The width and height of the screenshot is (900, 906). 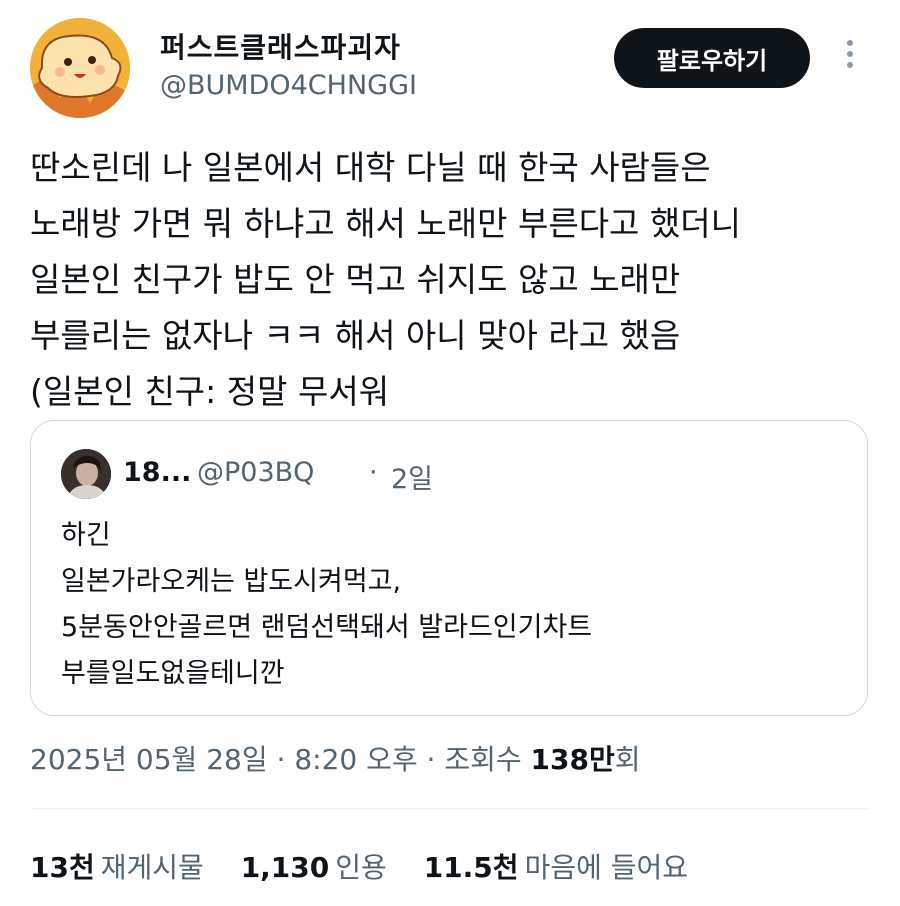 What do you see at coordinates (606, 867) in the screenshot?
I see `likes-label: 마음에 들어요` at bounding box center [606, 867].